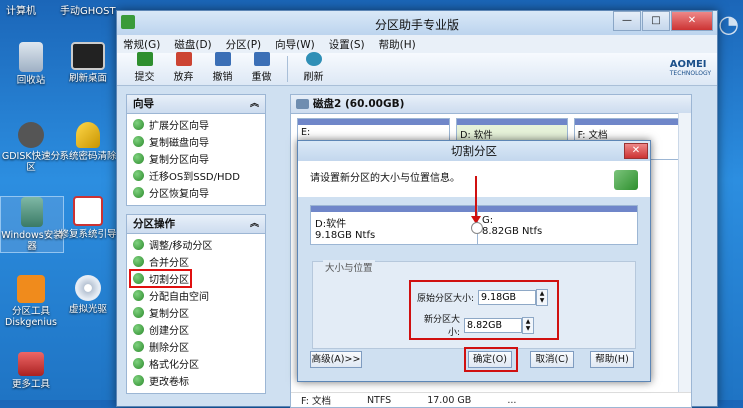  I want to click on wizard-panel-list: 扩展分区向导 复制磁盘向导 复制分区向导 迁移OS到SSD/HDD 分区恢复向导, so click(196, 160).